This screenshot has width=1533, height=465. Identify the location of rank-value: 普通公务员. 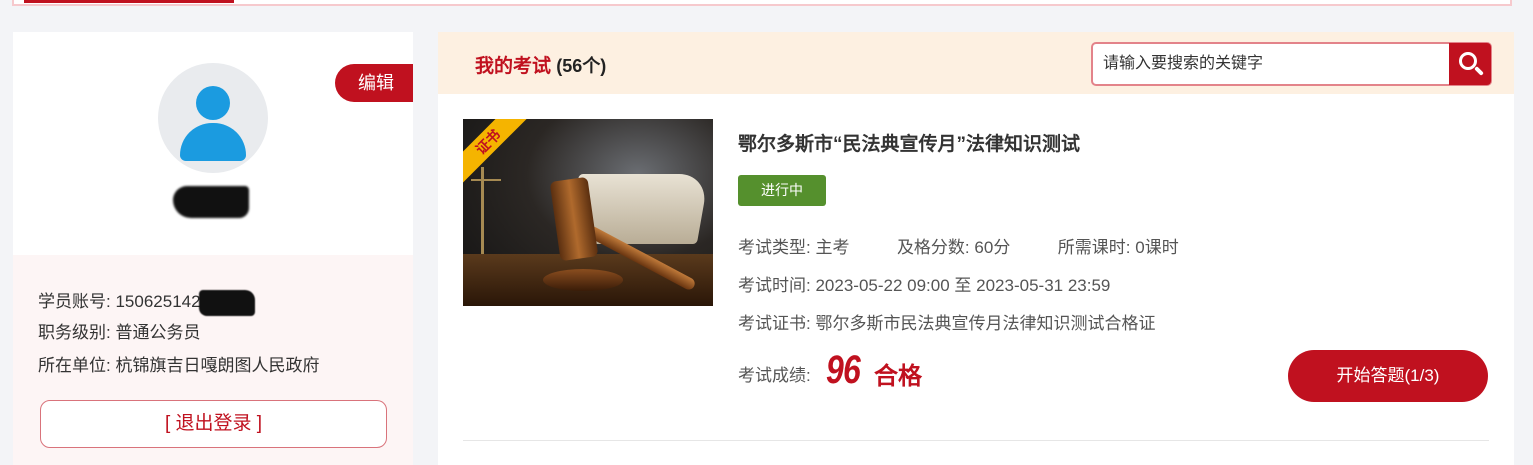
(158, 332).